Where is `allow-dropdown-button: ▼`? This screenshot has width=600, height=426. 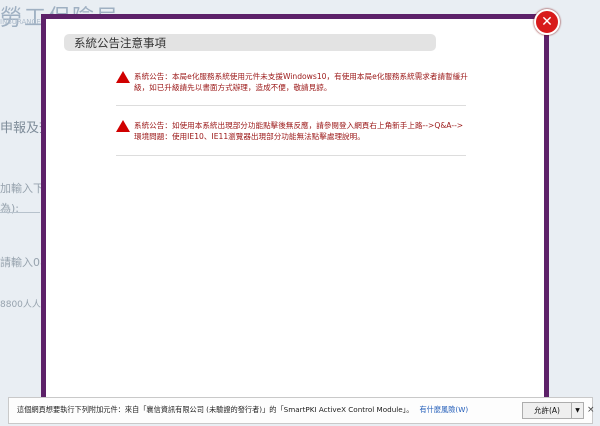 allow-dropdown-button: ▼ is located at coordinates (578, 410).